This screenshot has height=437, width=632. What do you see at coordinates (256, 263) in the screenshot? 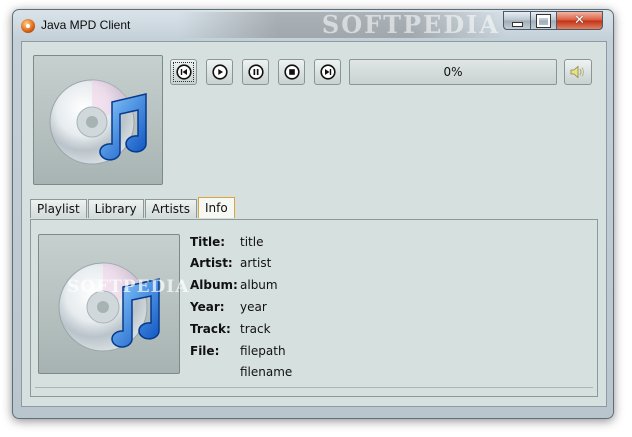
I see `artist-value: artist` at bounding box center [256, 263].